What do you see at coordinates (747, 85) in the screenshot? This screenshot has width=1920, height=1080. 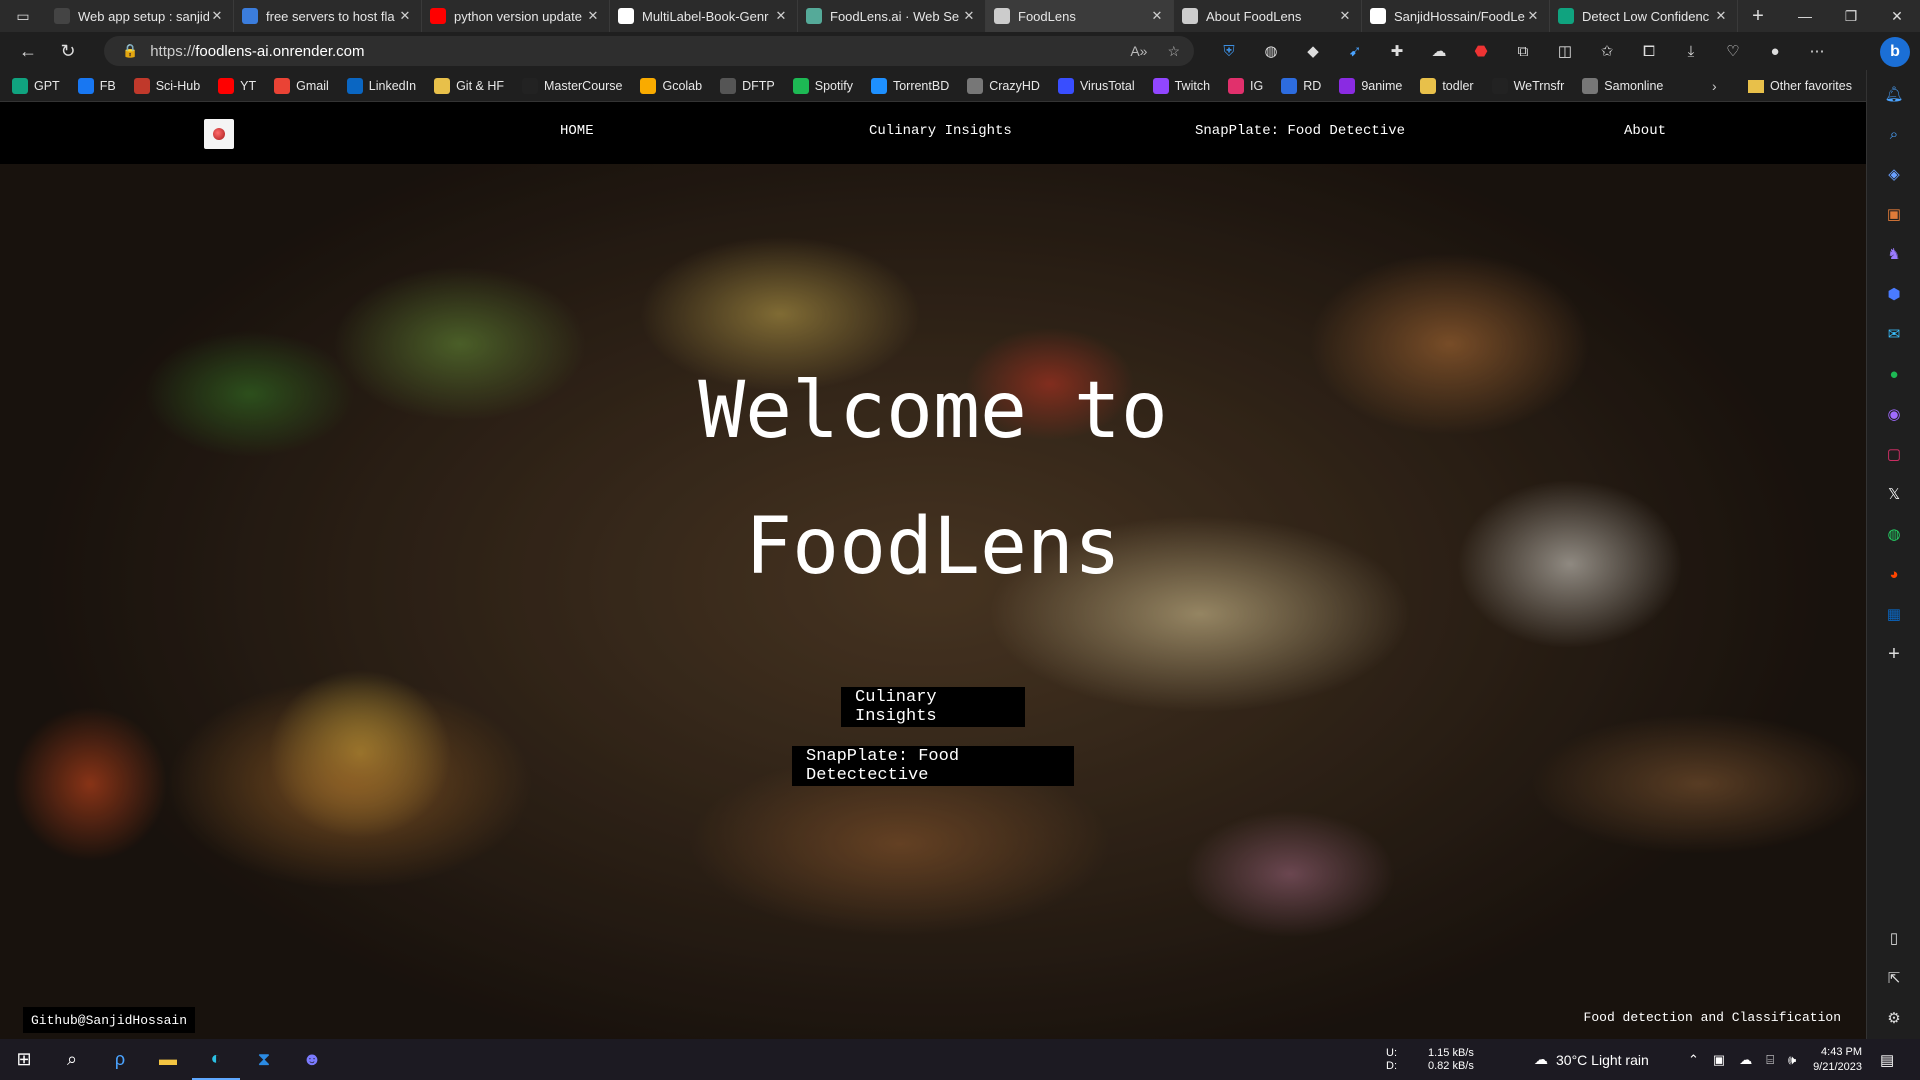 I see `bookmark-item: DFTP` at bounding box center [747, 85].